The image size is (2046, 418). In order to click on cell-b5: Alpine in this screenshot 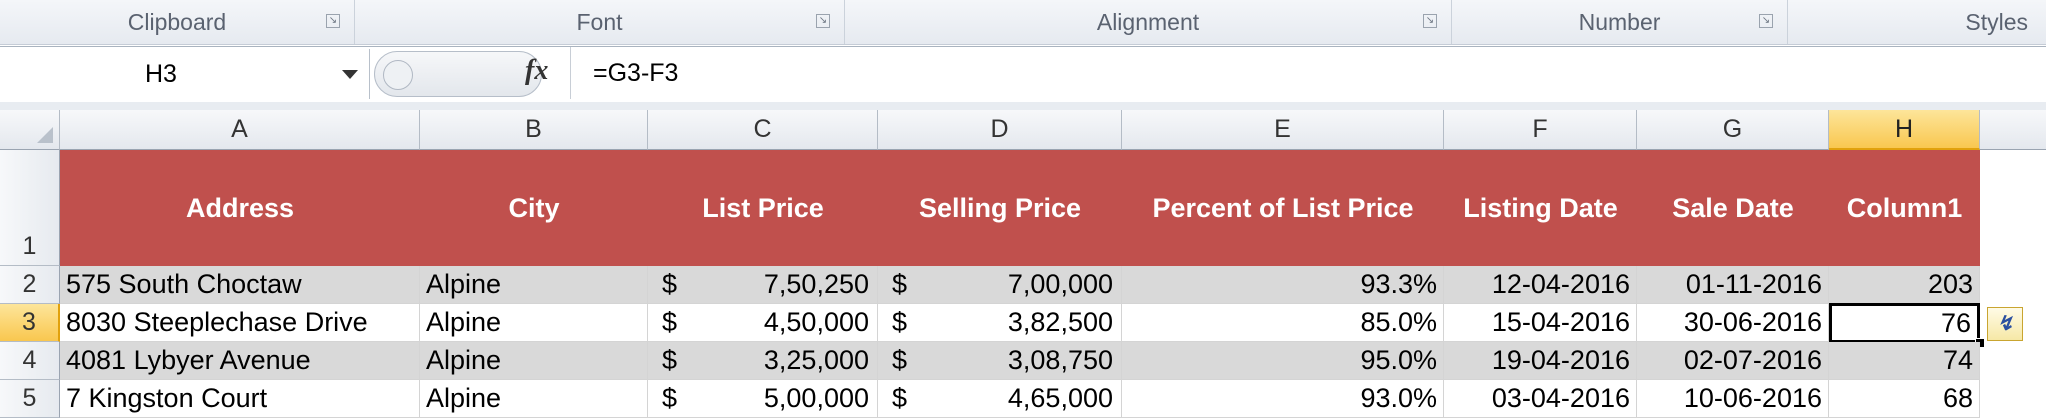, I will do `click(534, 399)`.